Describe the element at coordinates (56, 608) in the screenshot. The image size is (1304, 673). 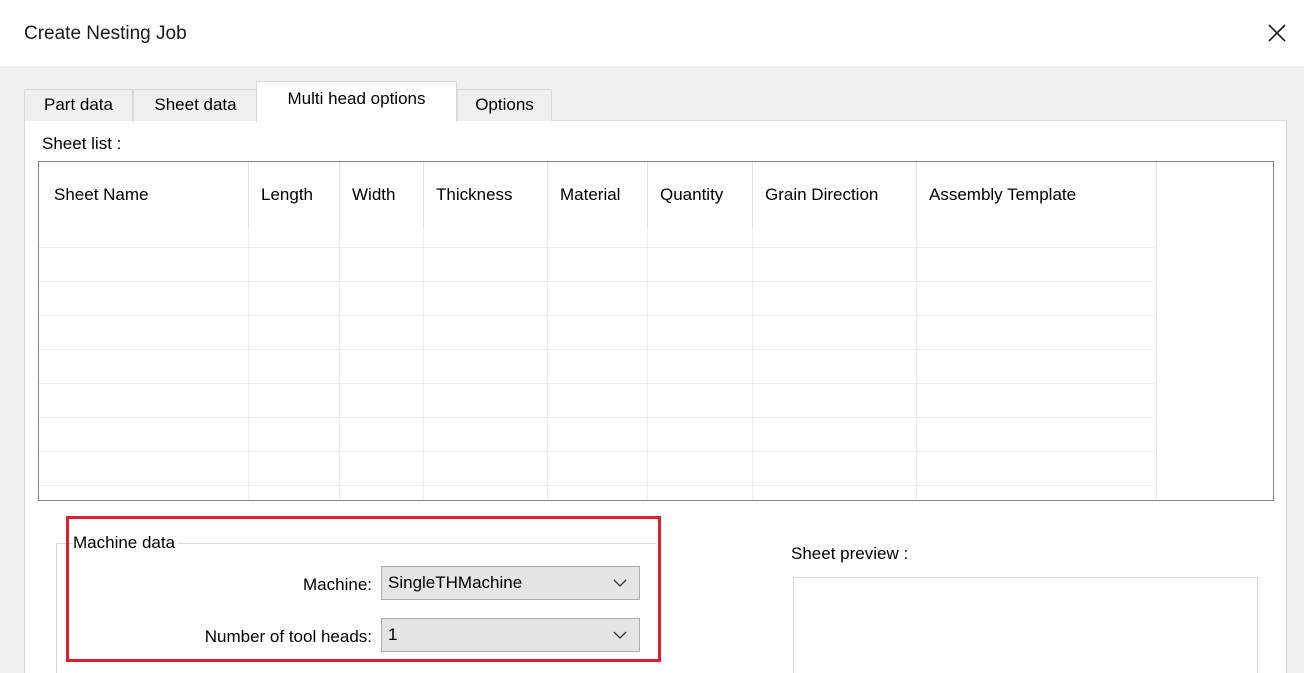
I see `machine-data-group-border` at that location.